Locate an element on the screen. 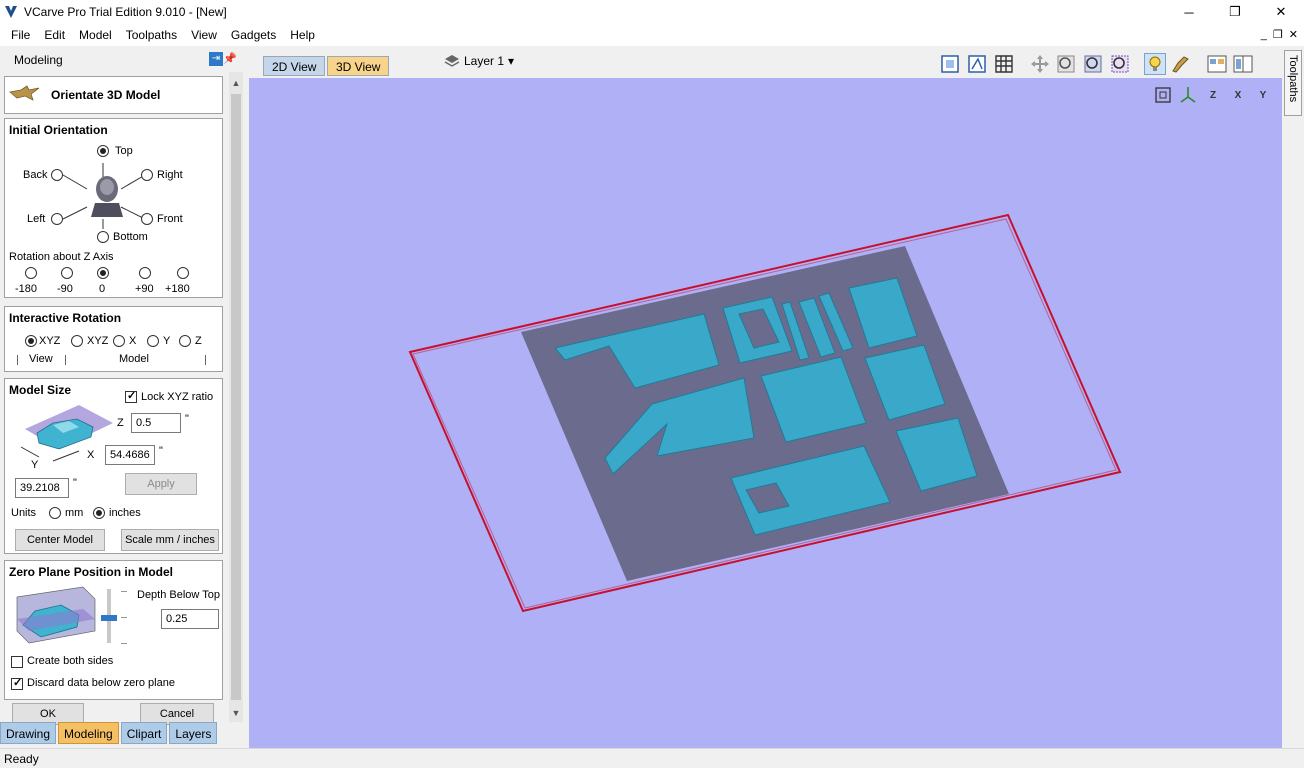 This screenshot has height=768, width=1304. rot-0-radio is located at coordinates (103, 273).